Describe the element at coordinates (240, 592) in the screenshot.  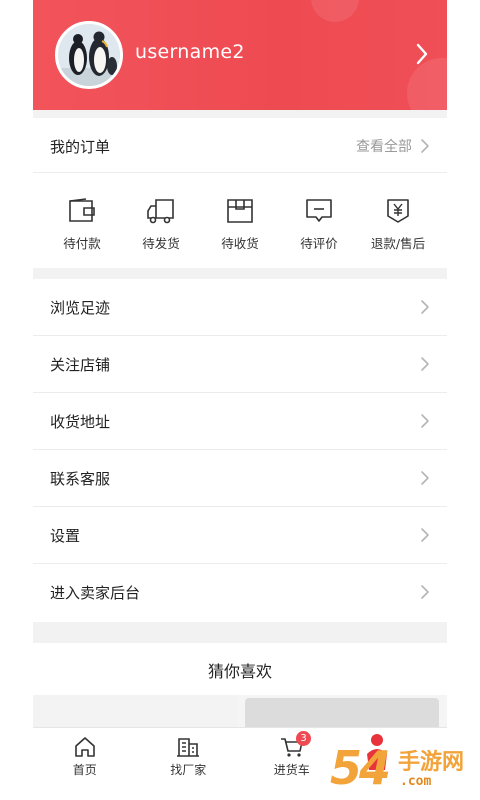
I see `menu-item-seller-backend: 进入卖家后台` at that location.